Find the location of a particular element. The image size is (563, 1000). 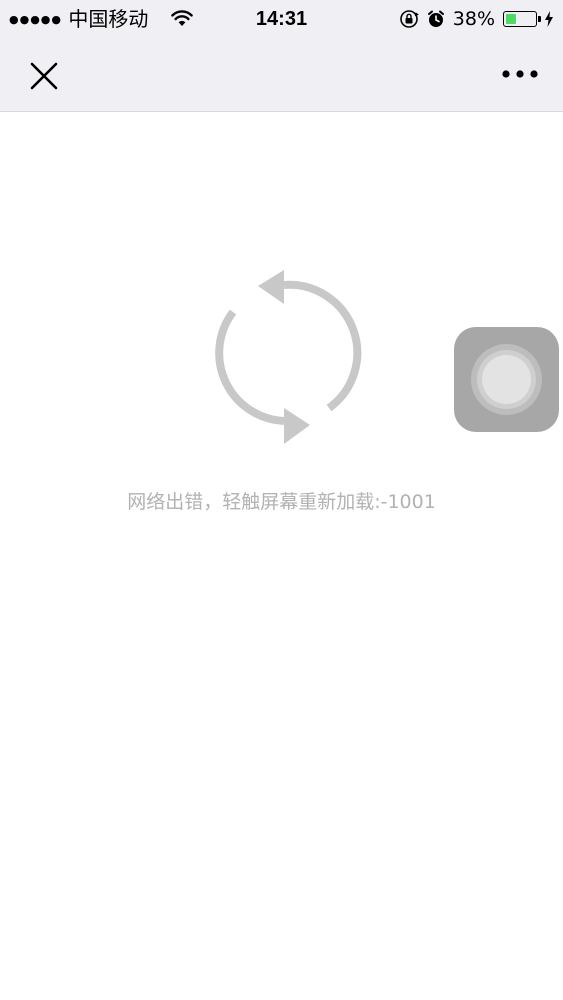

network-error-message: 网络出错，轻触屏幕重新加载:-1001 is located at coordinates (281, 500).